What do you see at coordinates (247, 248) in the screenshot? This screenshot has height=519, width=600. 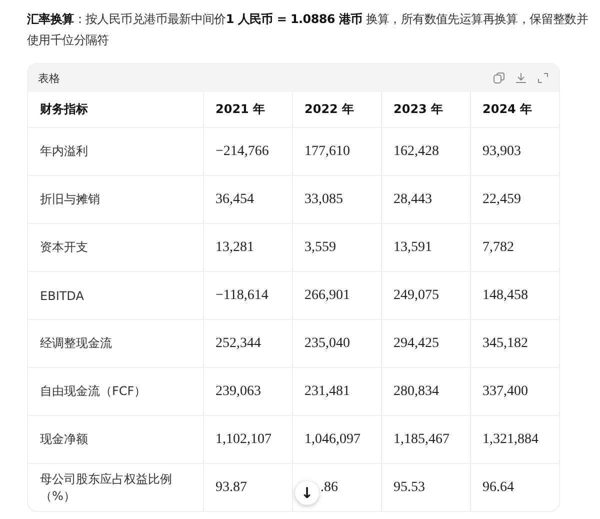 I see `table-cell: 13,281` at bounding box center [247, 248].